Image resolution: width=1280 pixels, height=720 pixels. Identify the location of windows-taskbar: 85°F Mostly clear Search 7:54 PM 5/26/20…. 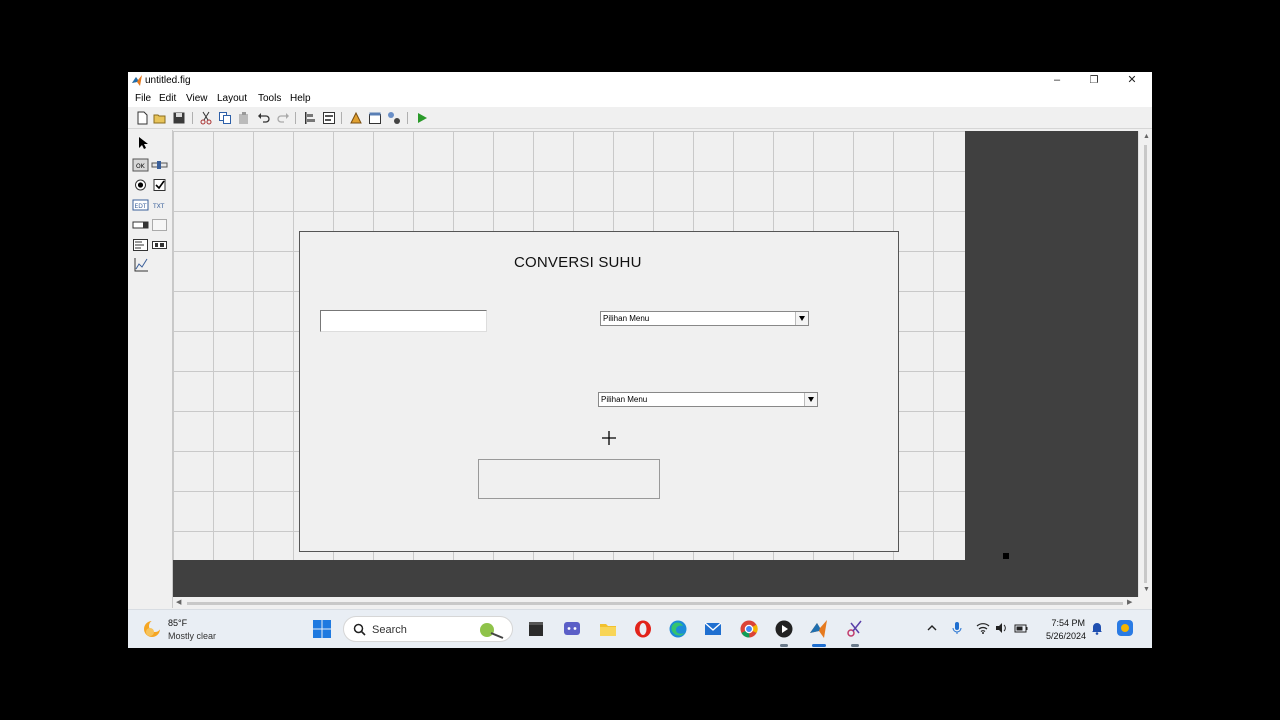
(640, 628).